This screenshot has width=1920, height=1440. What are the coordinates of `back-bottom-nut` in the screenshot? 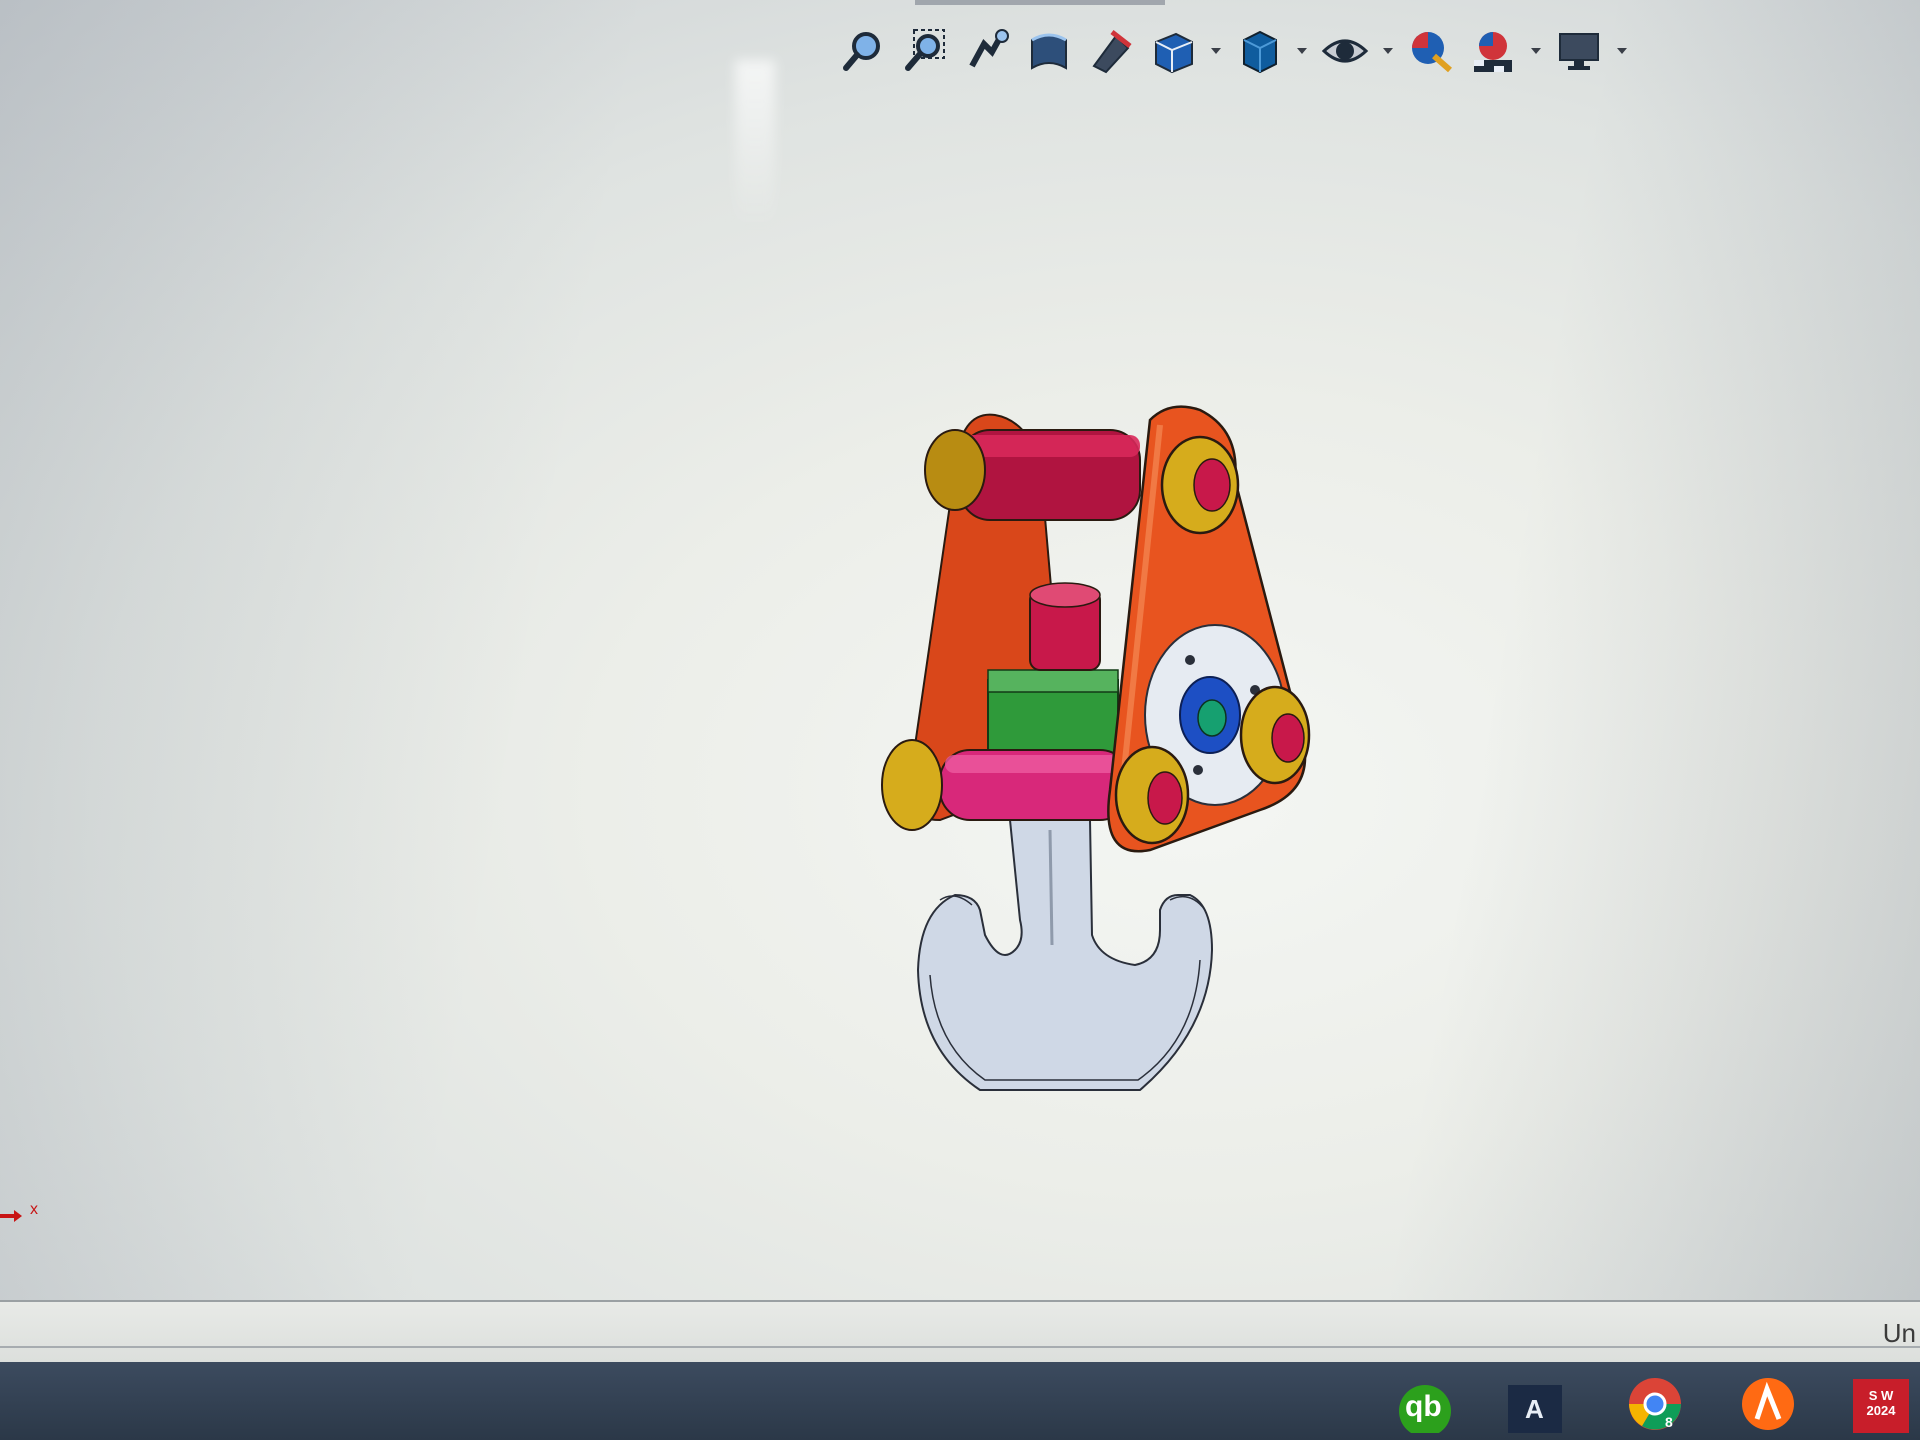 It's located at (912, 785).